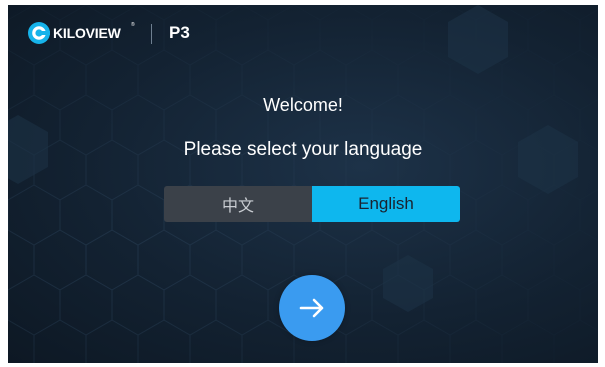 Image resolution: width=605 pixels, height=367 pixels. Describe the element at coordinates (303, 105) in the screenshot. I see `welcome-heading: Welcome!` at that location.